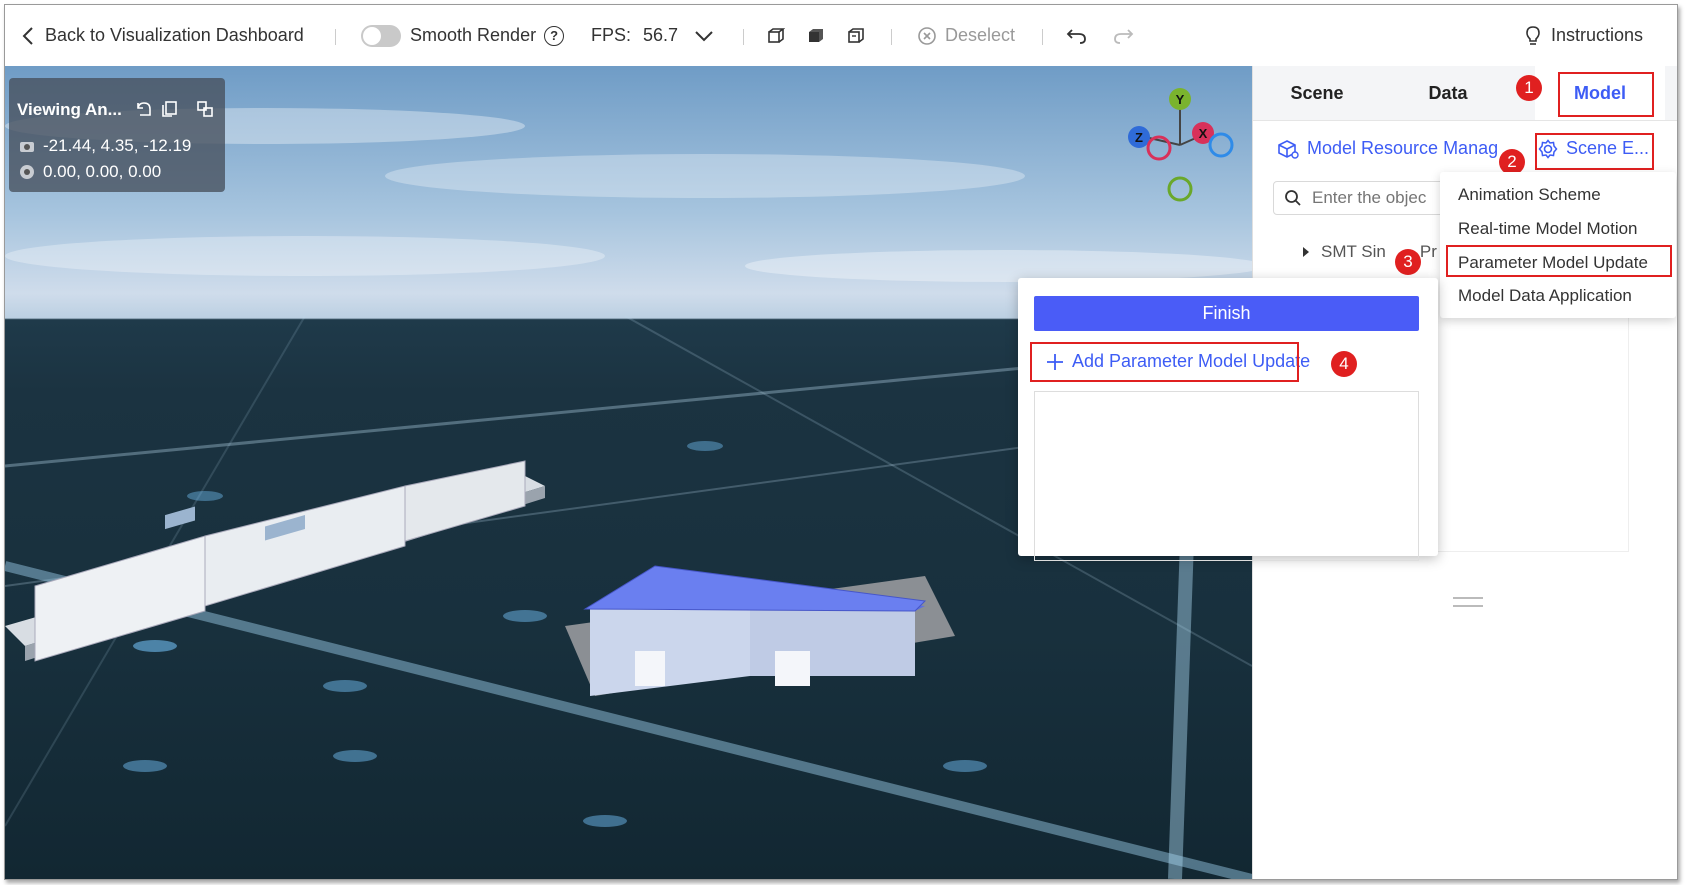  I want to click on target-position-value: 0.00, 0.00, 0.00, so click(102, 171).